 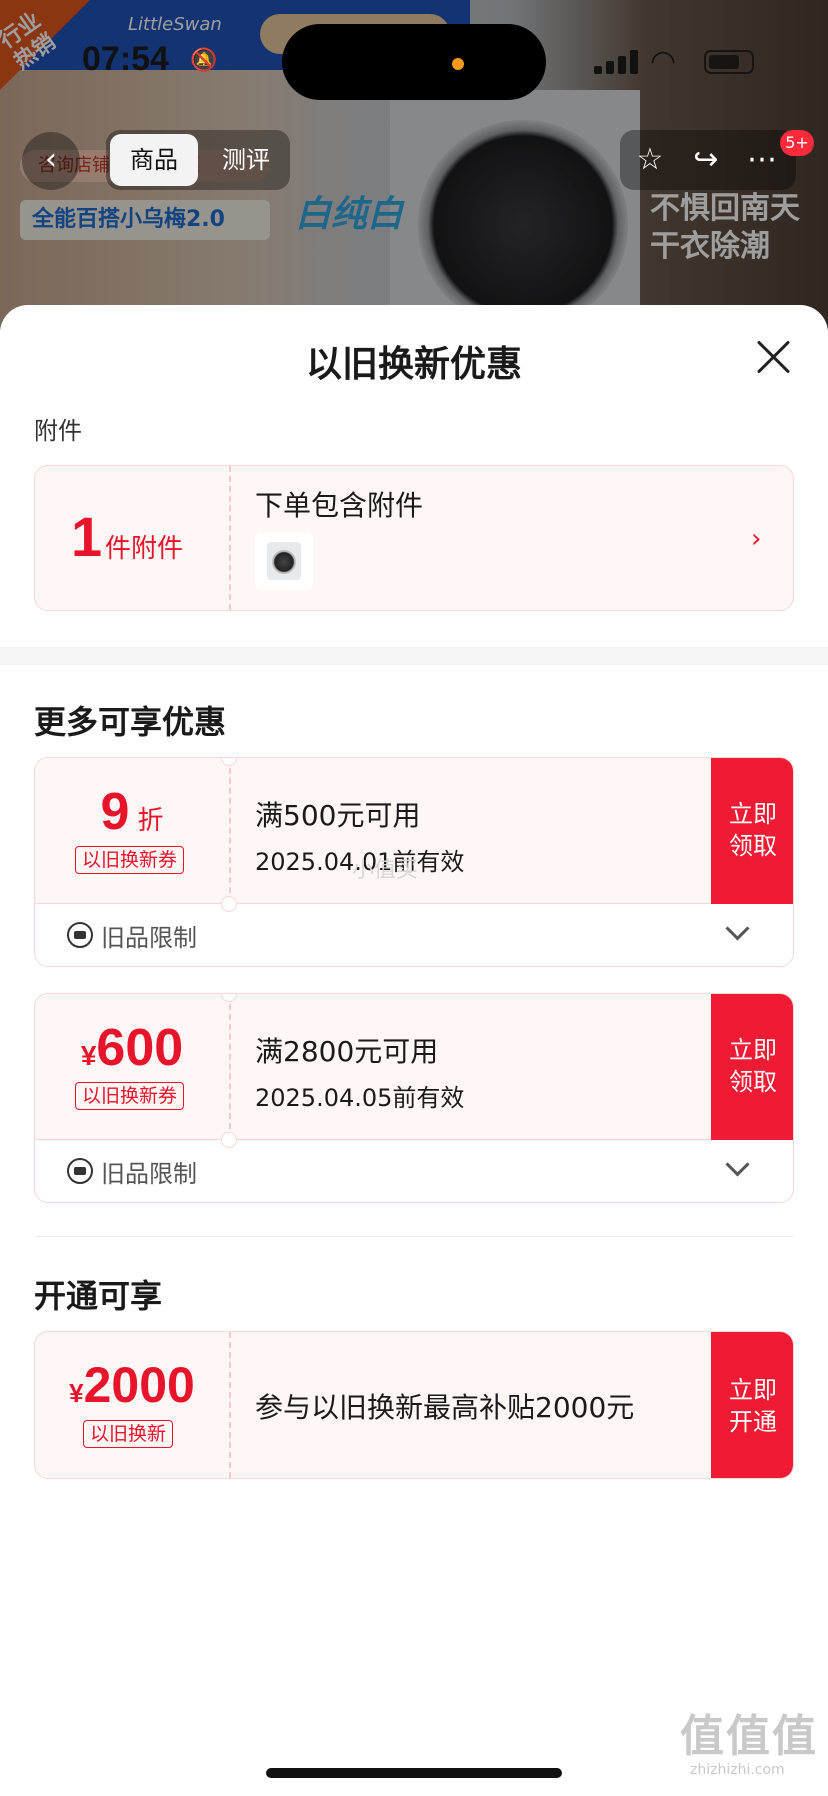 I want to click on nav-actions: ☆ ↪ ⋯, so click(x=708, y=160).